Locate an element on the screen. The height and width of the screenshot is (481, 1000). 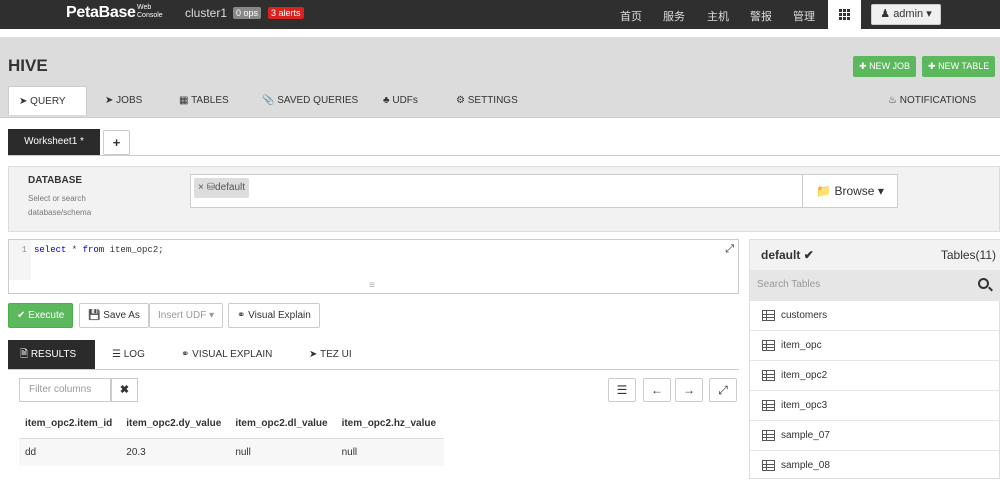
tab-tables: ▦ TABLES is located at coordinates (204, 100).